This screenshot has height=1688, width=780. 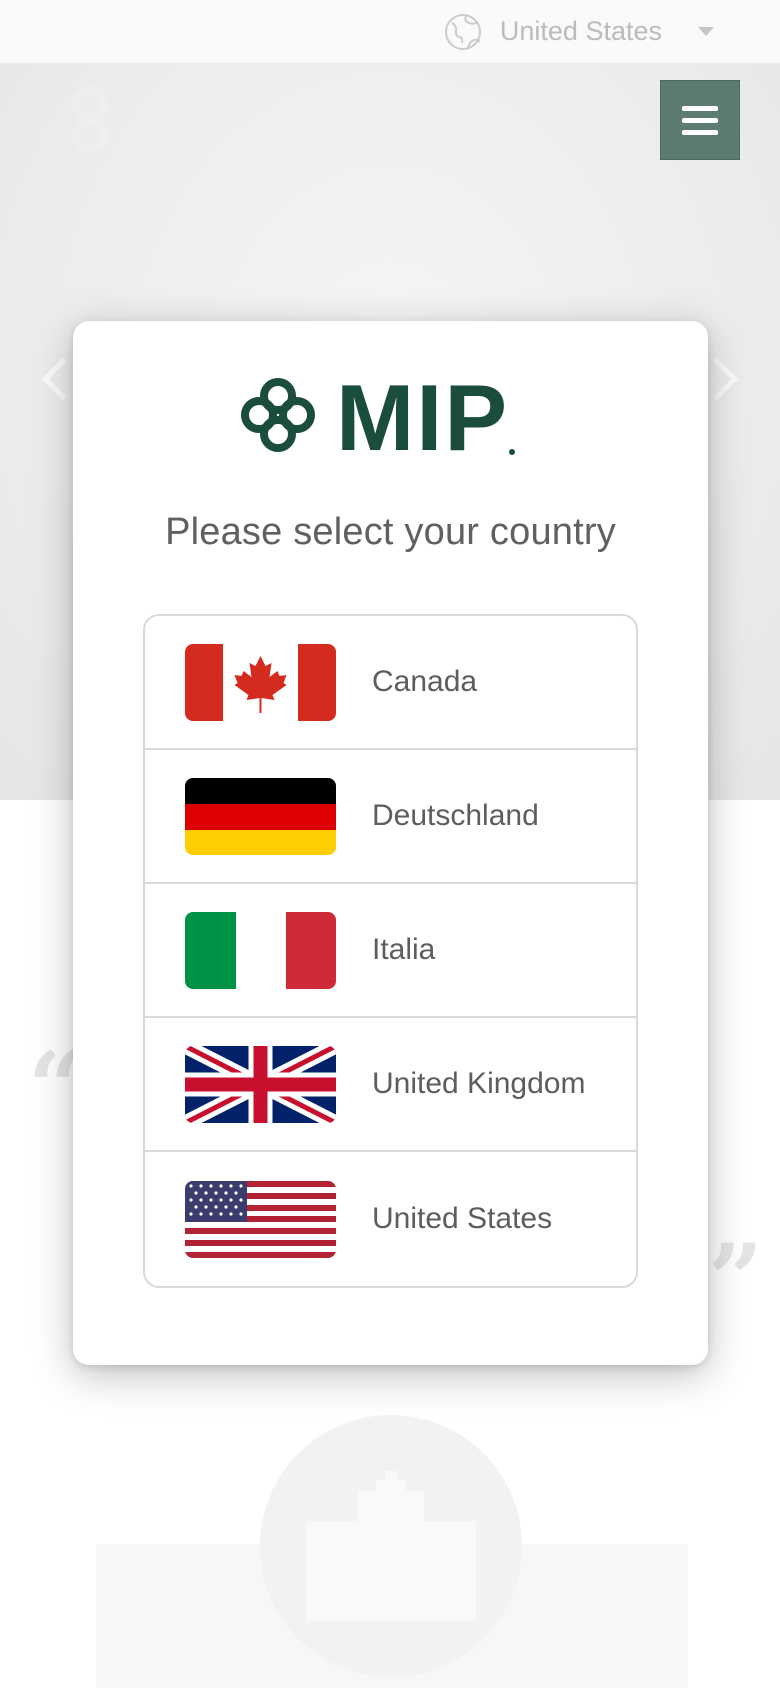 What do you see at coordinates (404, 949) in the screenshot?
I see `country-name: Italia` at bounding box center [404, 949].